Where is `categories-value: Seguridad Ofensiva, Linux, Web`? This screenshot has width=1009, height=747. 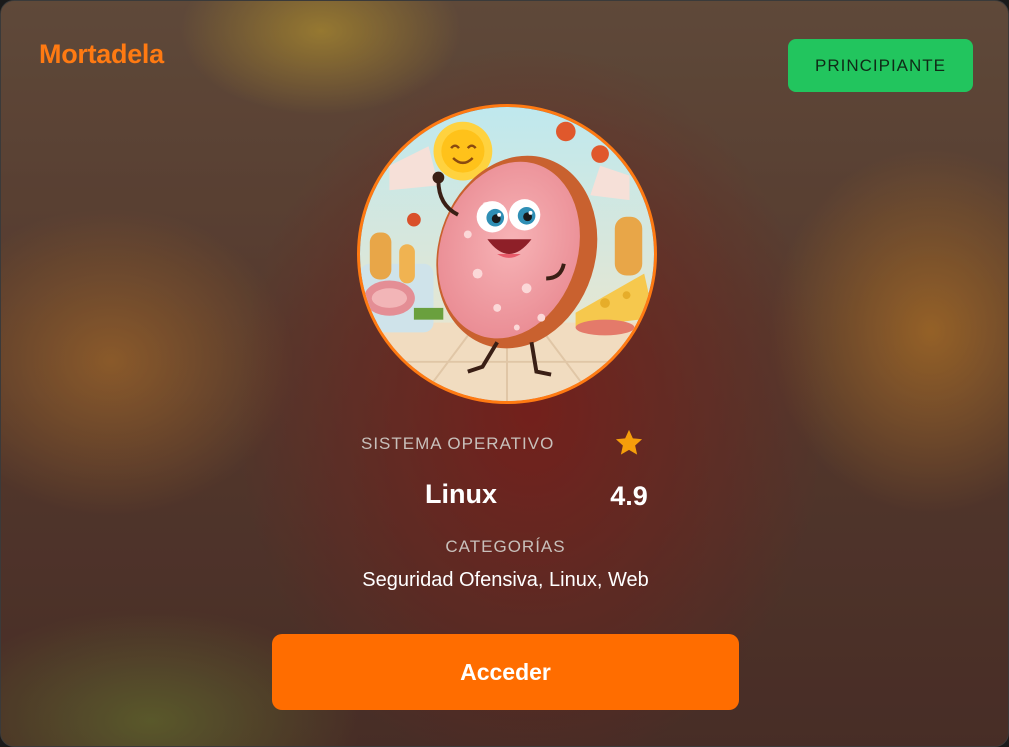 categories-value: Seguridad Ofensiva, Linux, Web is located at coordinates (505, 580).